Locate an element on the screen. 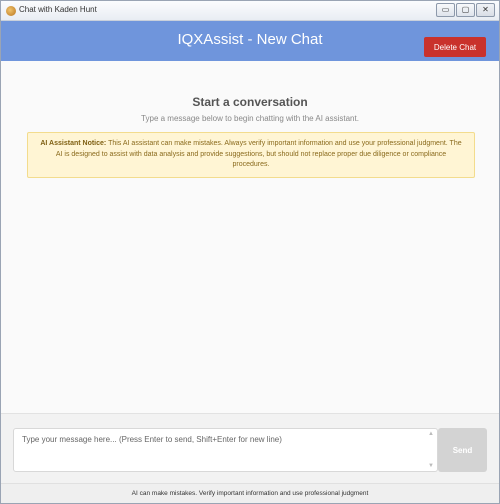  send-button: Send is located at coordinates (462, 450).